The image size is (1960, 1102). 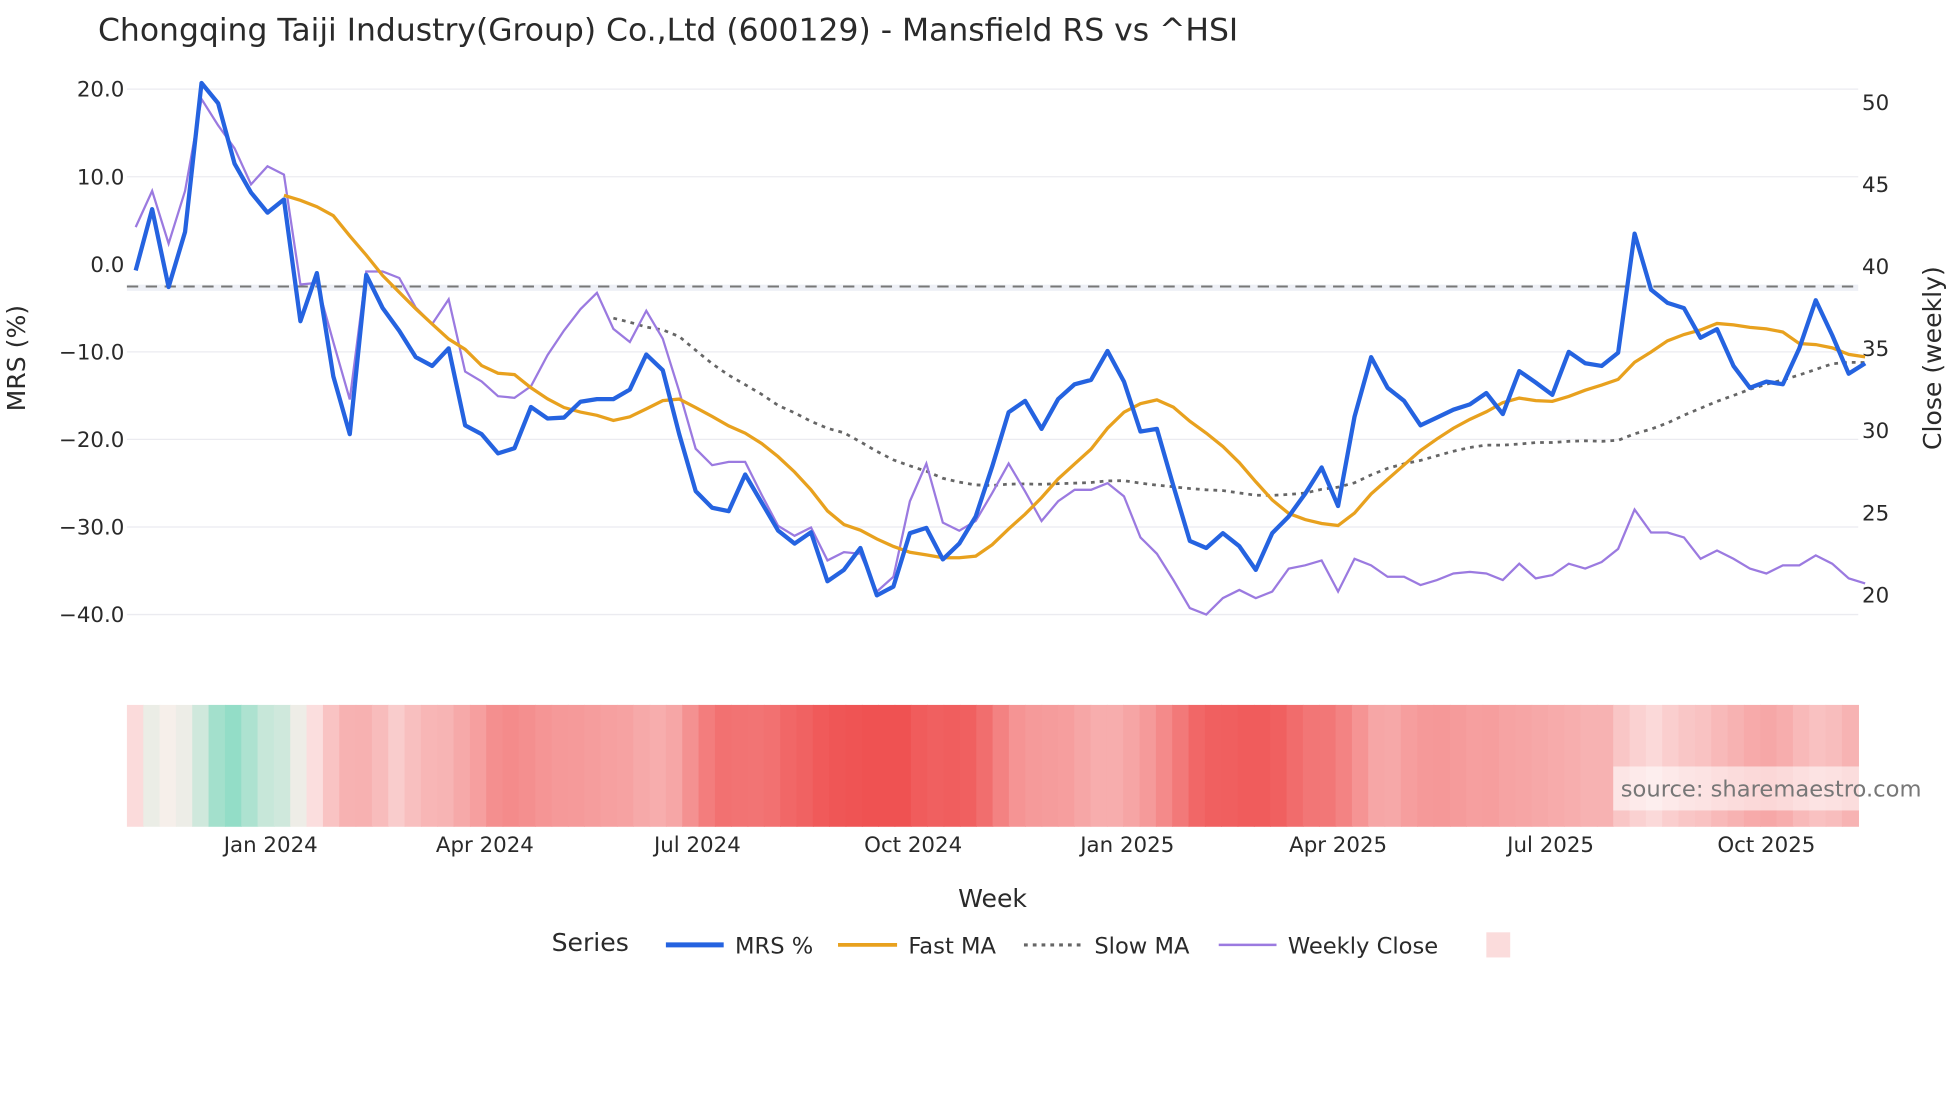 I want to click on x-tick-label: Jan 2025, so click(x=1126, y=845).